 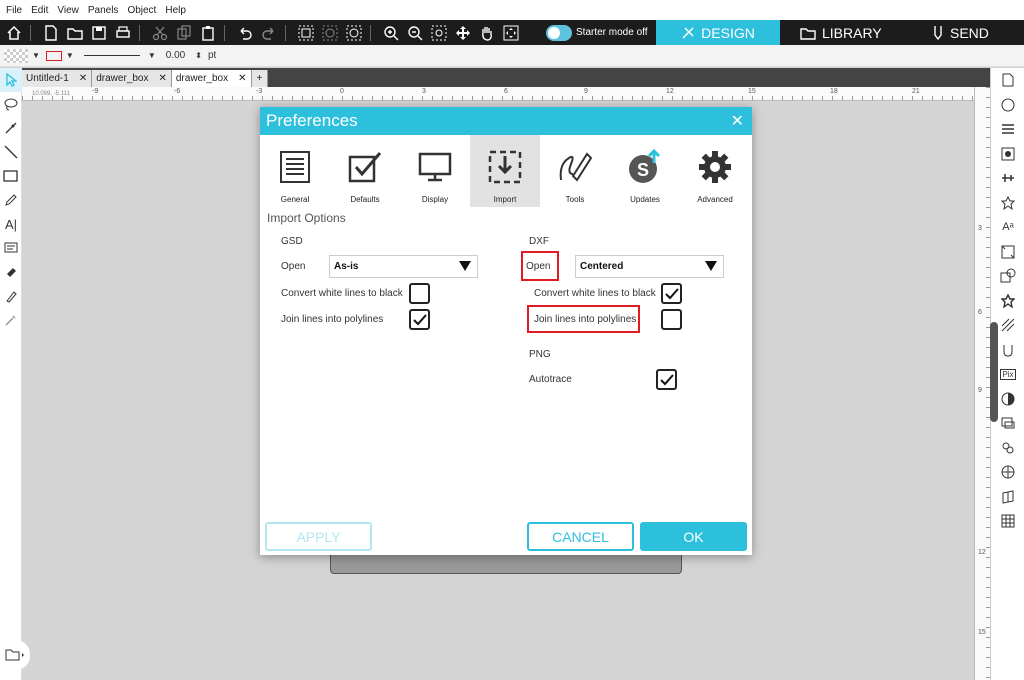 I want to click on dxf-open-select: Centered, so click(x=649, y=266).